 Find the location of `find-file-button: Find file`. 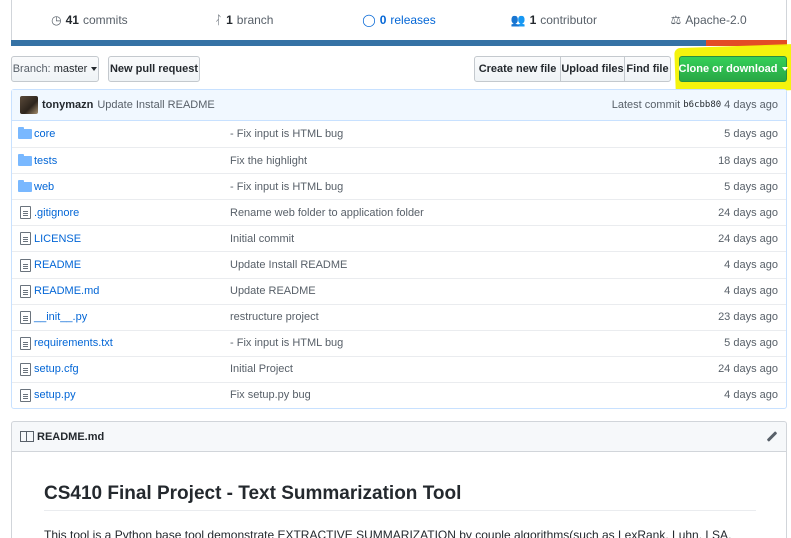

find-file-button: Find file is located at coordinates (647, 69).